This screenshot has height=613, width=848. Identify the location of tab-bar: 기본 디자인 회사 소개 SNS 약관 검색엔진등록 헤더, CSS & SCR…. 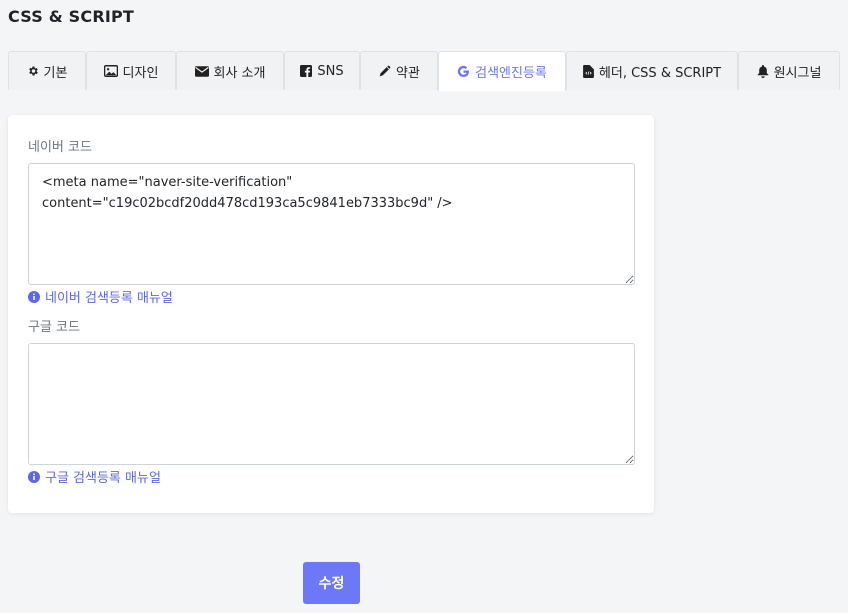
(424, 71).